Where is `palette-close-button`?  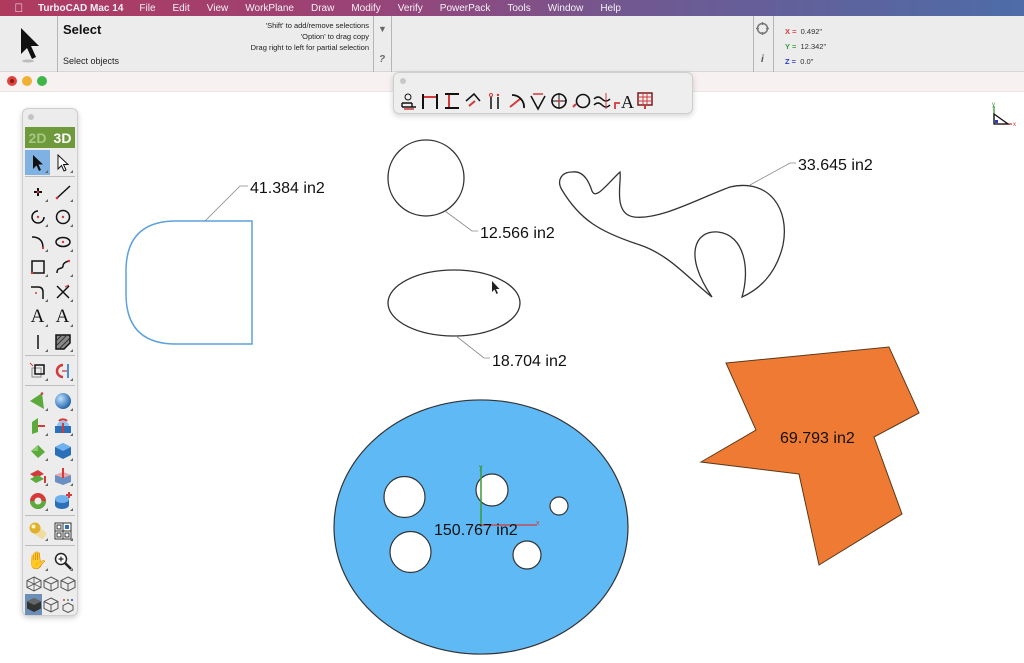 palette-close-button is located at coordinates (403, 81).